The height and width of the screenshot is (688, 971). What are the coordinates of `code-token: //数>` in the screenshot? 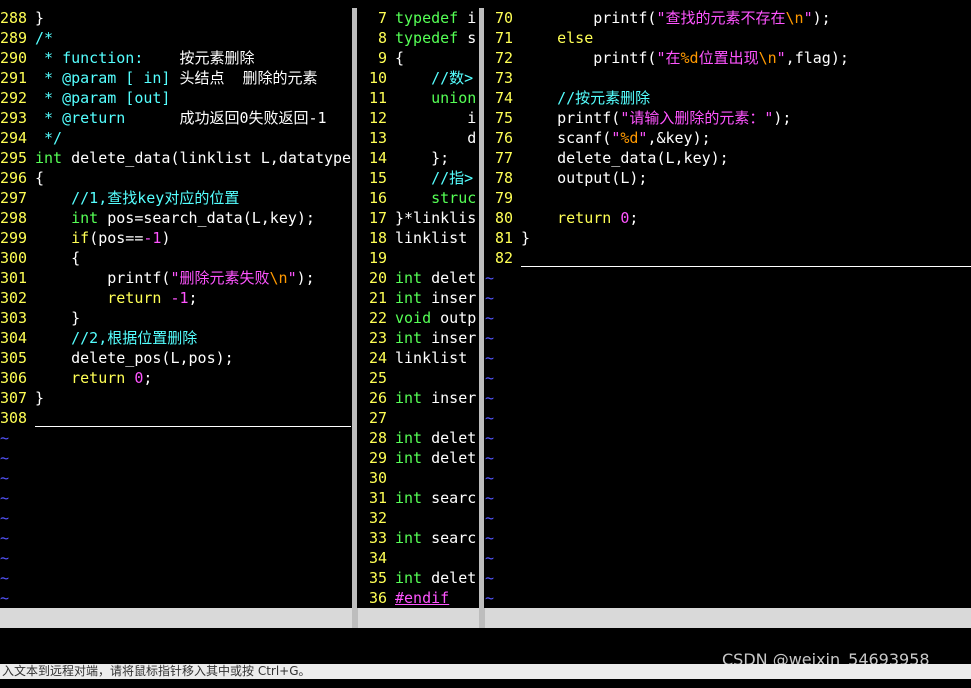 It's located at (434, 78).